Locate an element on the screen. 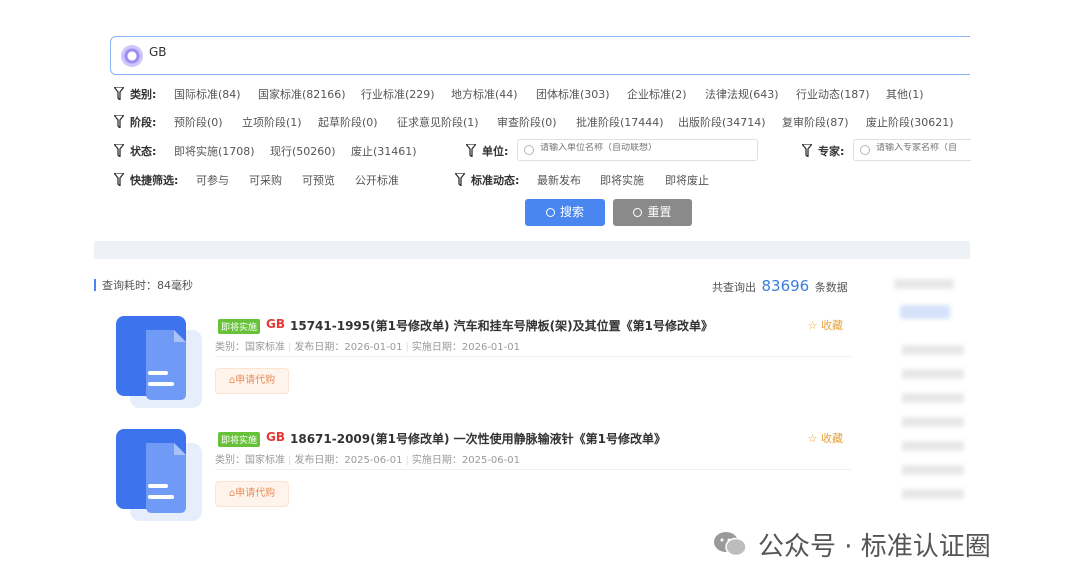 The height and width of the screenshot is (587, 1080). filter-option: 地方标准(44) is located at coordinates (484, 94).